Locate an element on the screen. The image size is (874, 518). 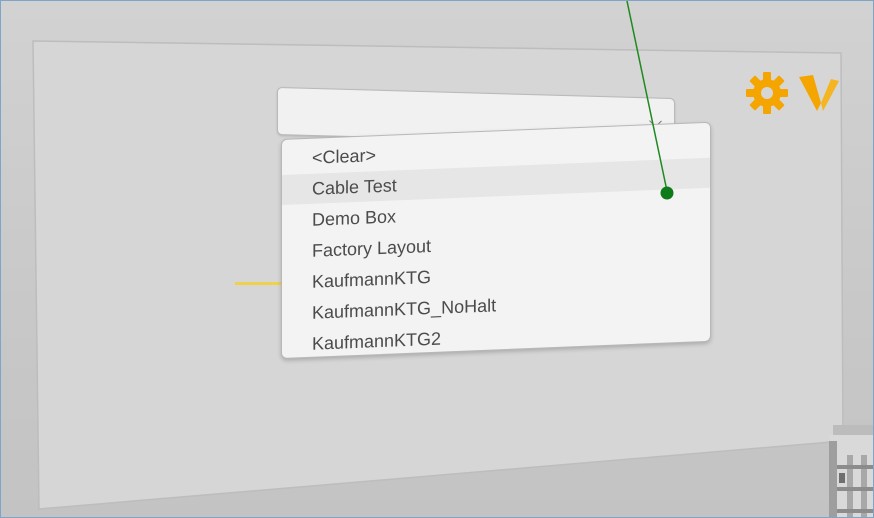
scaffold-structure is located at coordinates (851, 471).